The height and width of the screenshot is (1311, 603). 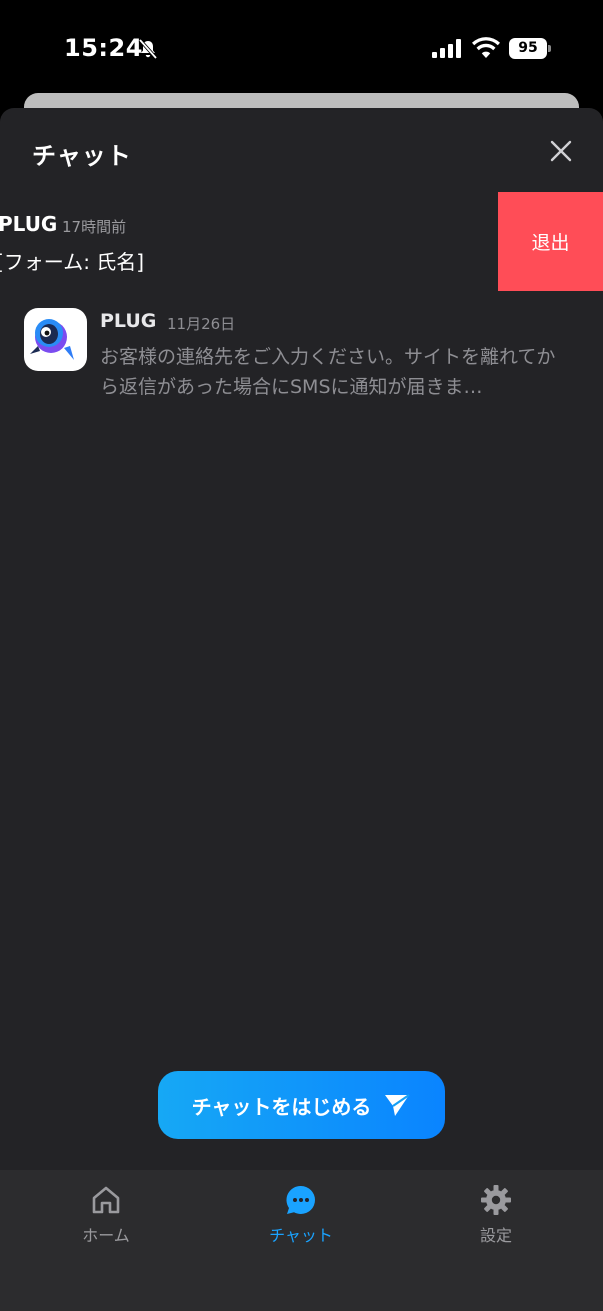 I want to click on tab-chat: チャット, so click(x=301, y=1215).